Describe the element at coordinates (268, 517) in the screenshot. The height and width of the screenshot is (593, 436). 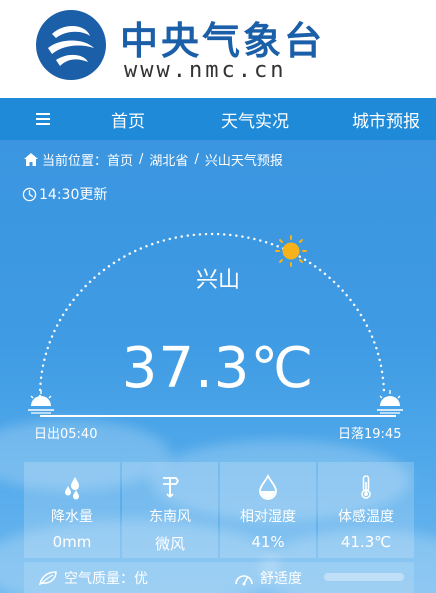
I see `metric-label: 相对湿度` at that location.